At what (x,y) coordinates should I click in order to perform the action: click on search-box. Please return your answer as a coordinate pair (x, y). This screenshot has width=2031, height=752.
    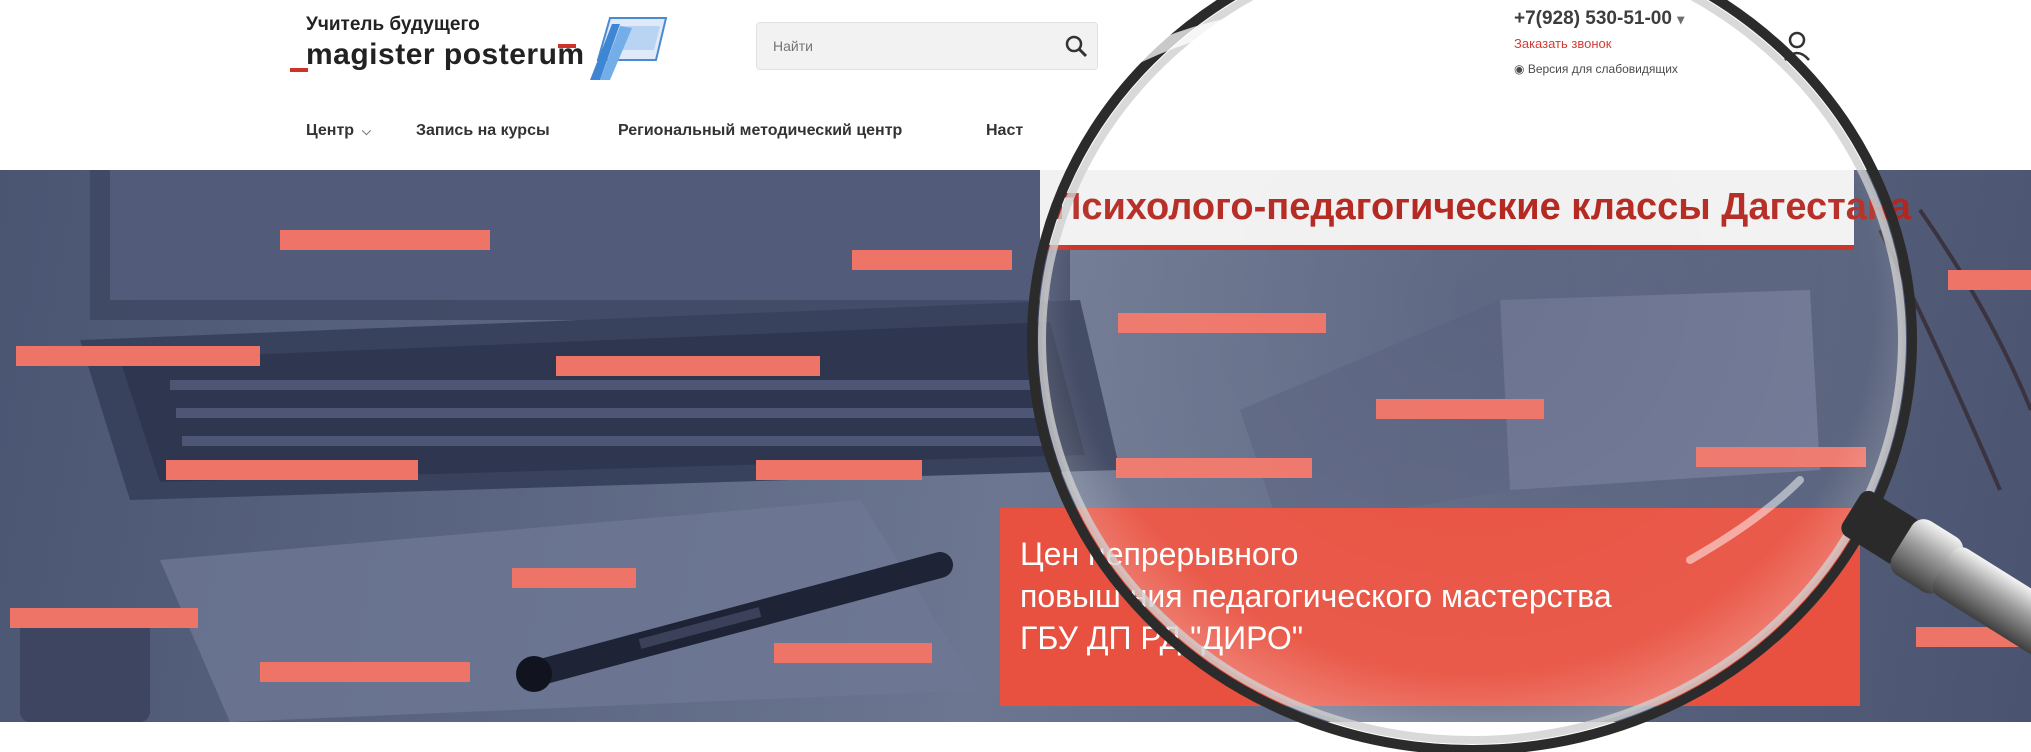
    Looking at the image, I should click on (927, 46).